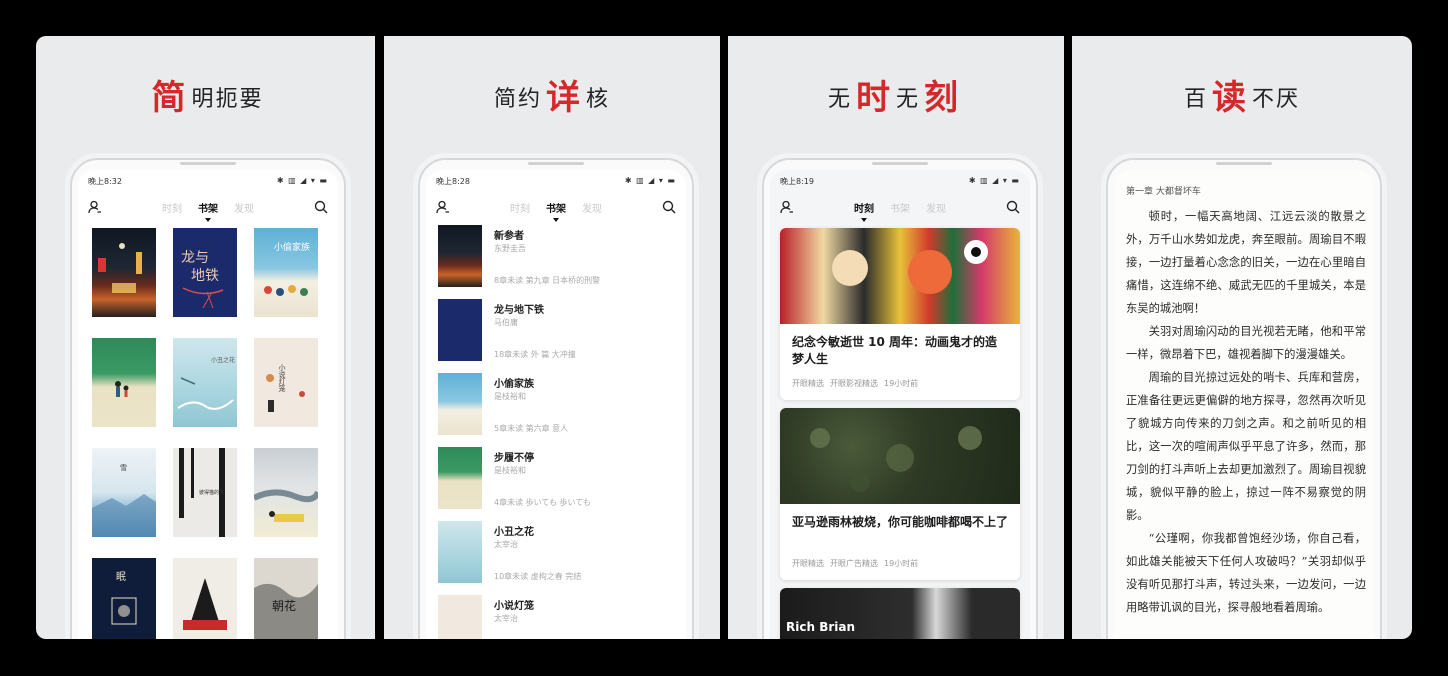 The width and height of the screenshot is (1448, 676). What do you see at coordinates (900, 613) in the screenshot?
I see `article-card: Rich Brian` at bounding box center [900, 613].